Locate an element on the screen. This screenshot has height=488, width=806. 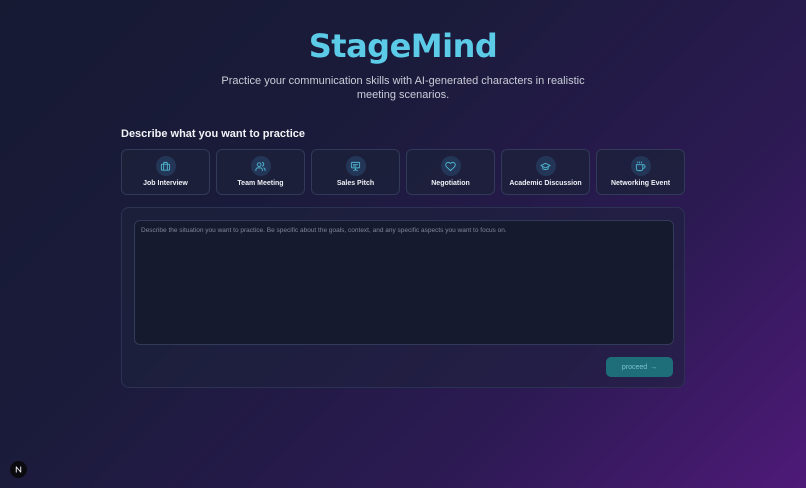
scenario-card-team-meeting: Team Meeting is located at coordinates (260, 172).